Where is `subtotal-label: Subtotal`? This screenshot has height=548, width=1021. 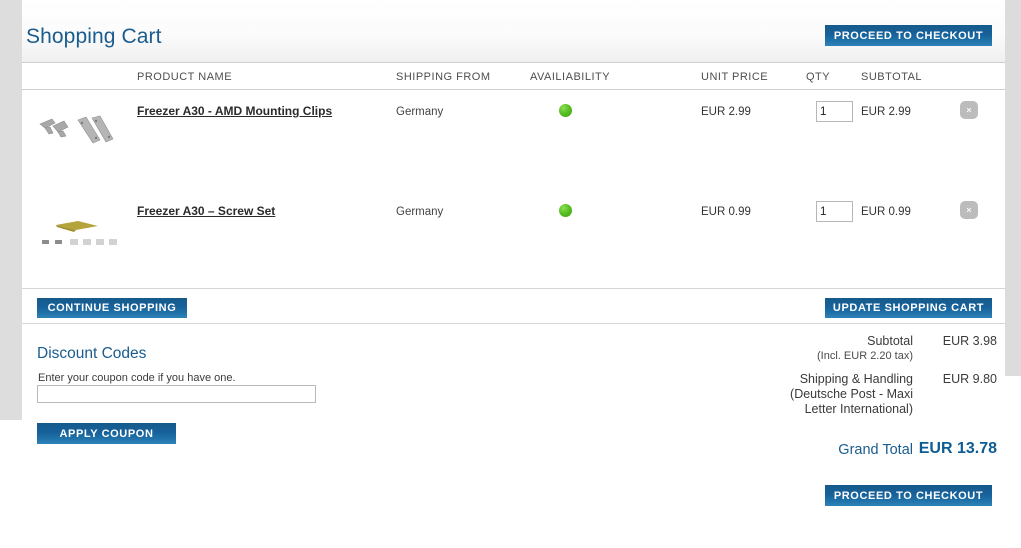 subtotal-label: Subtotal is located at coordinates (890, 341).